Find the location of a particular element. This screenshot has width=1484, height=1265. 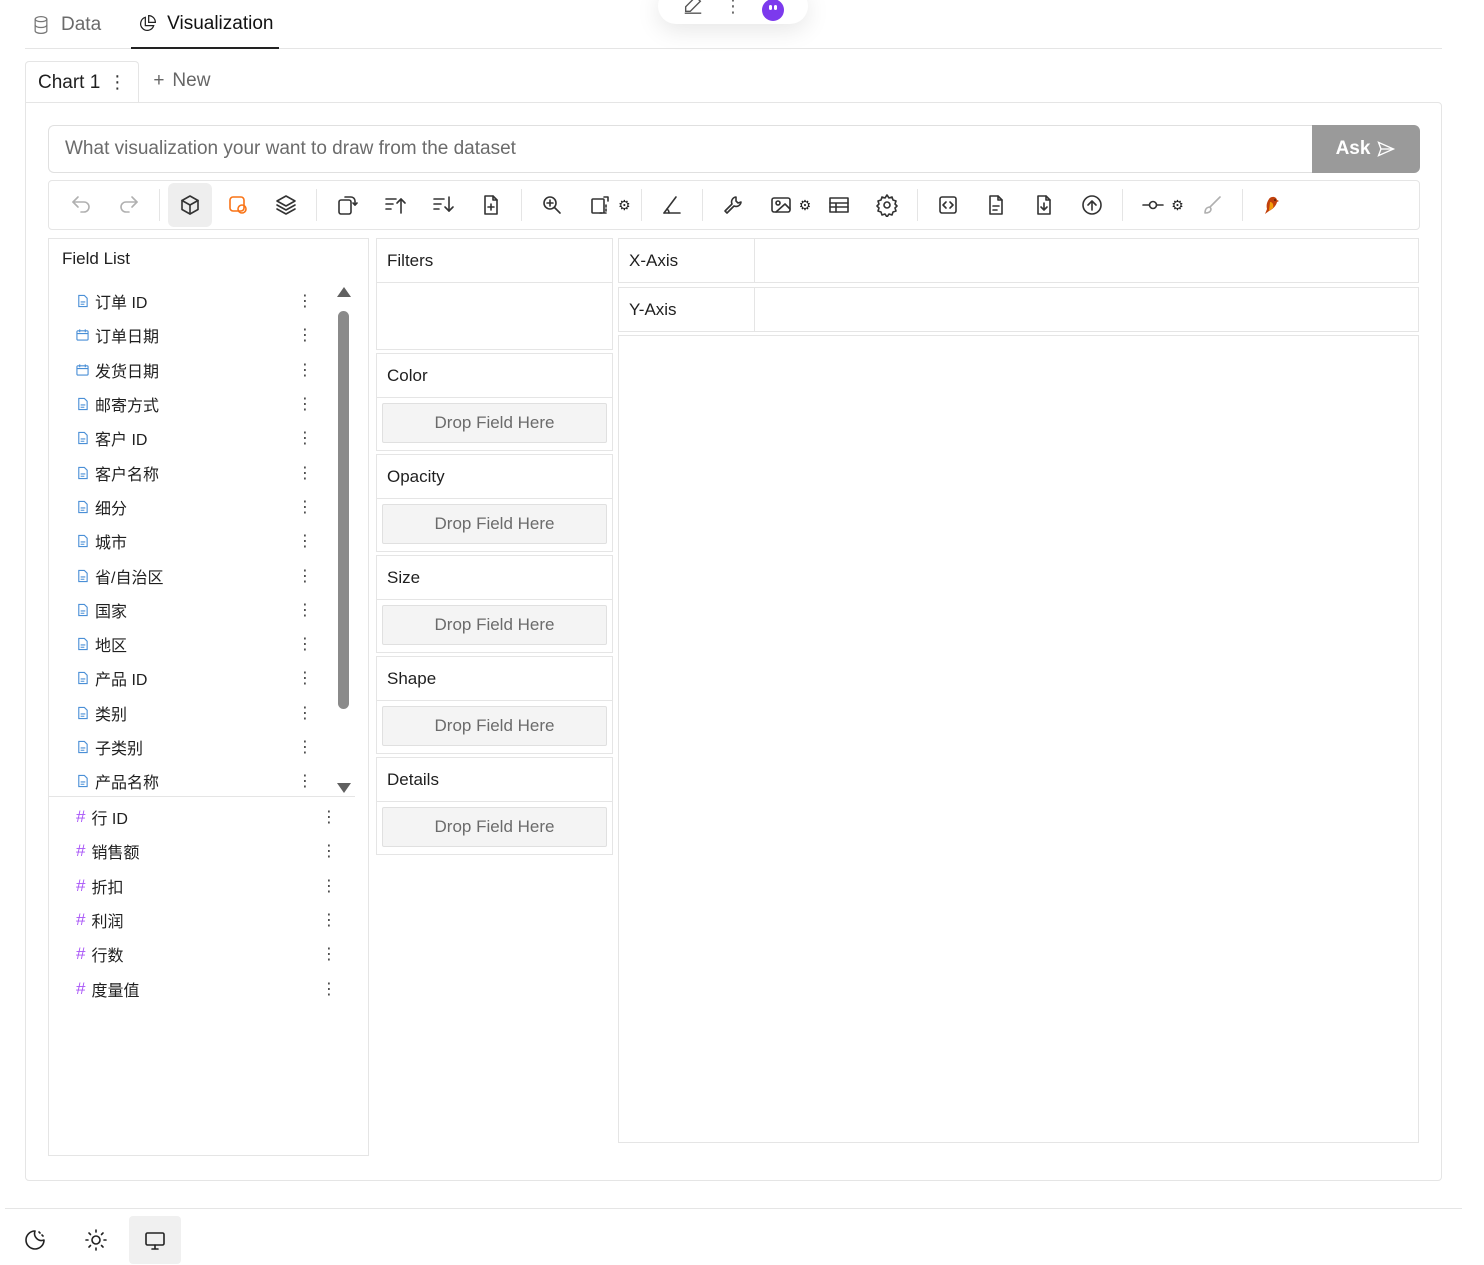

measure-field: # 度量值 ⋮ is located at coordinates (209, 988).